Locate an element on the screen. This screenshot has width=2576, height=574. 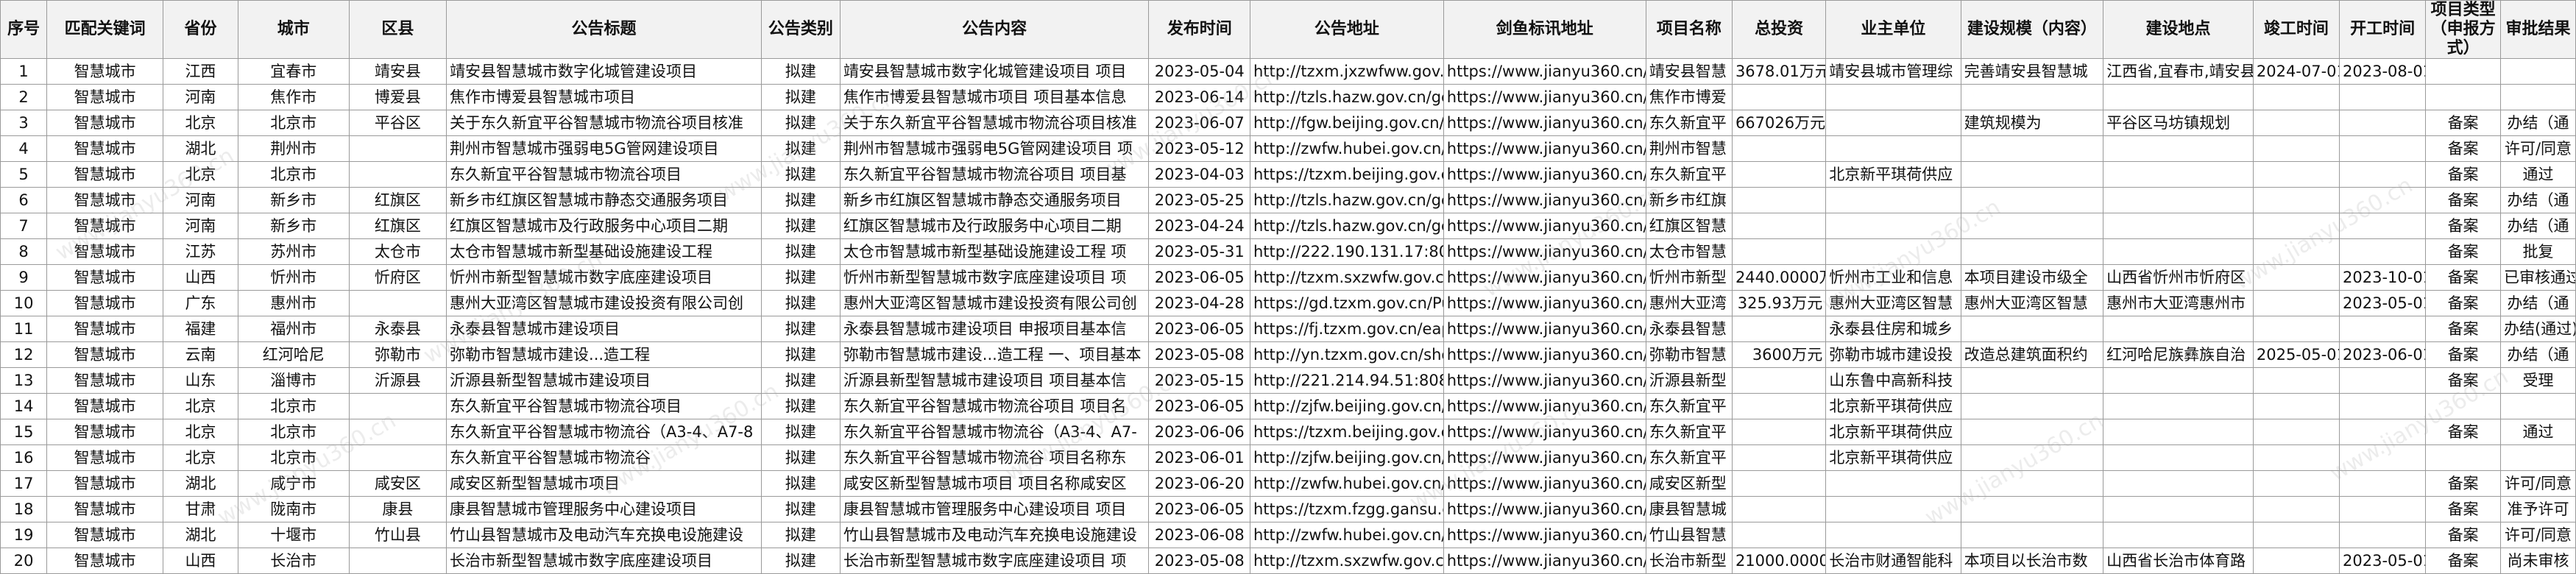
cell-district: 竹山县 is located at coordinates (398, 535).